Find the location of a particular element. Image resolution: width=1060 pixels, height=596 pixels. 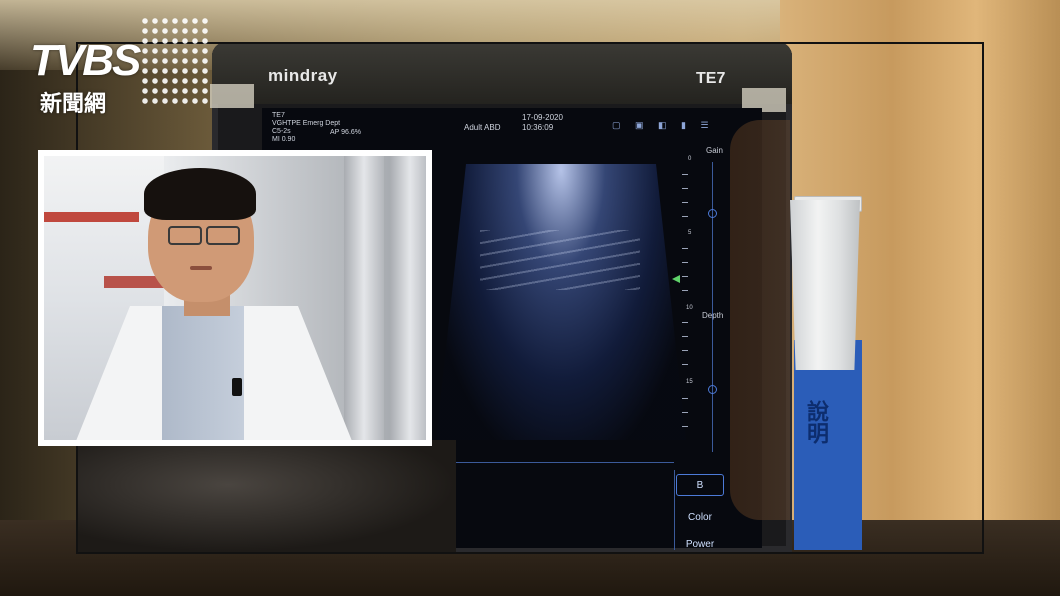

doctor-mouth is located at coordinates (201, 268).